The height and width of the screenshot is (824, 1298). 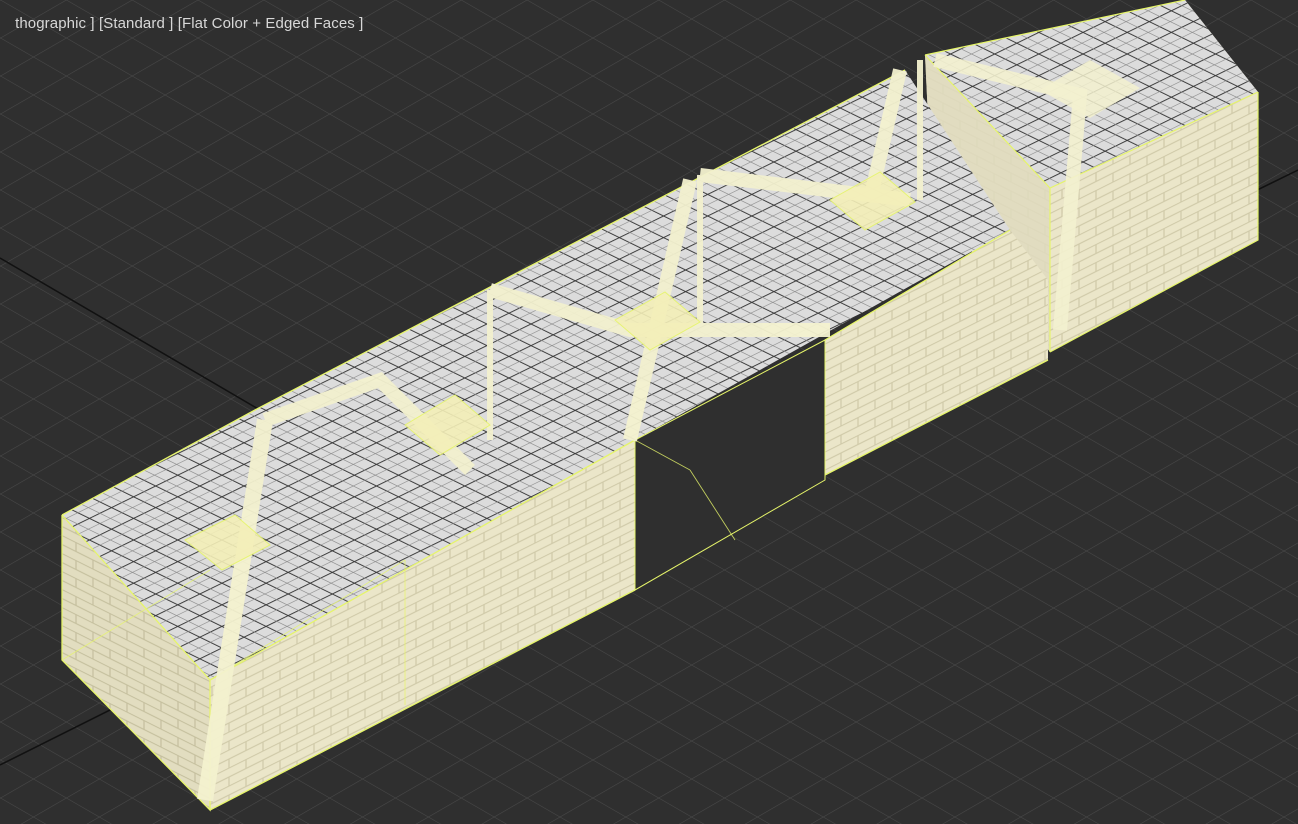 I want to click on view-type-menu: thographic, so click(x=50, y=23).